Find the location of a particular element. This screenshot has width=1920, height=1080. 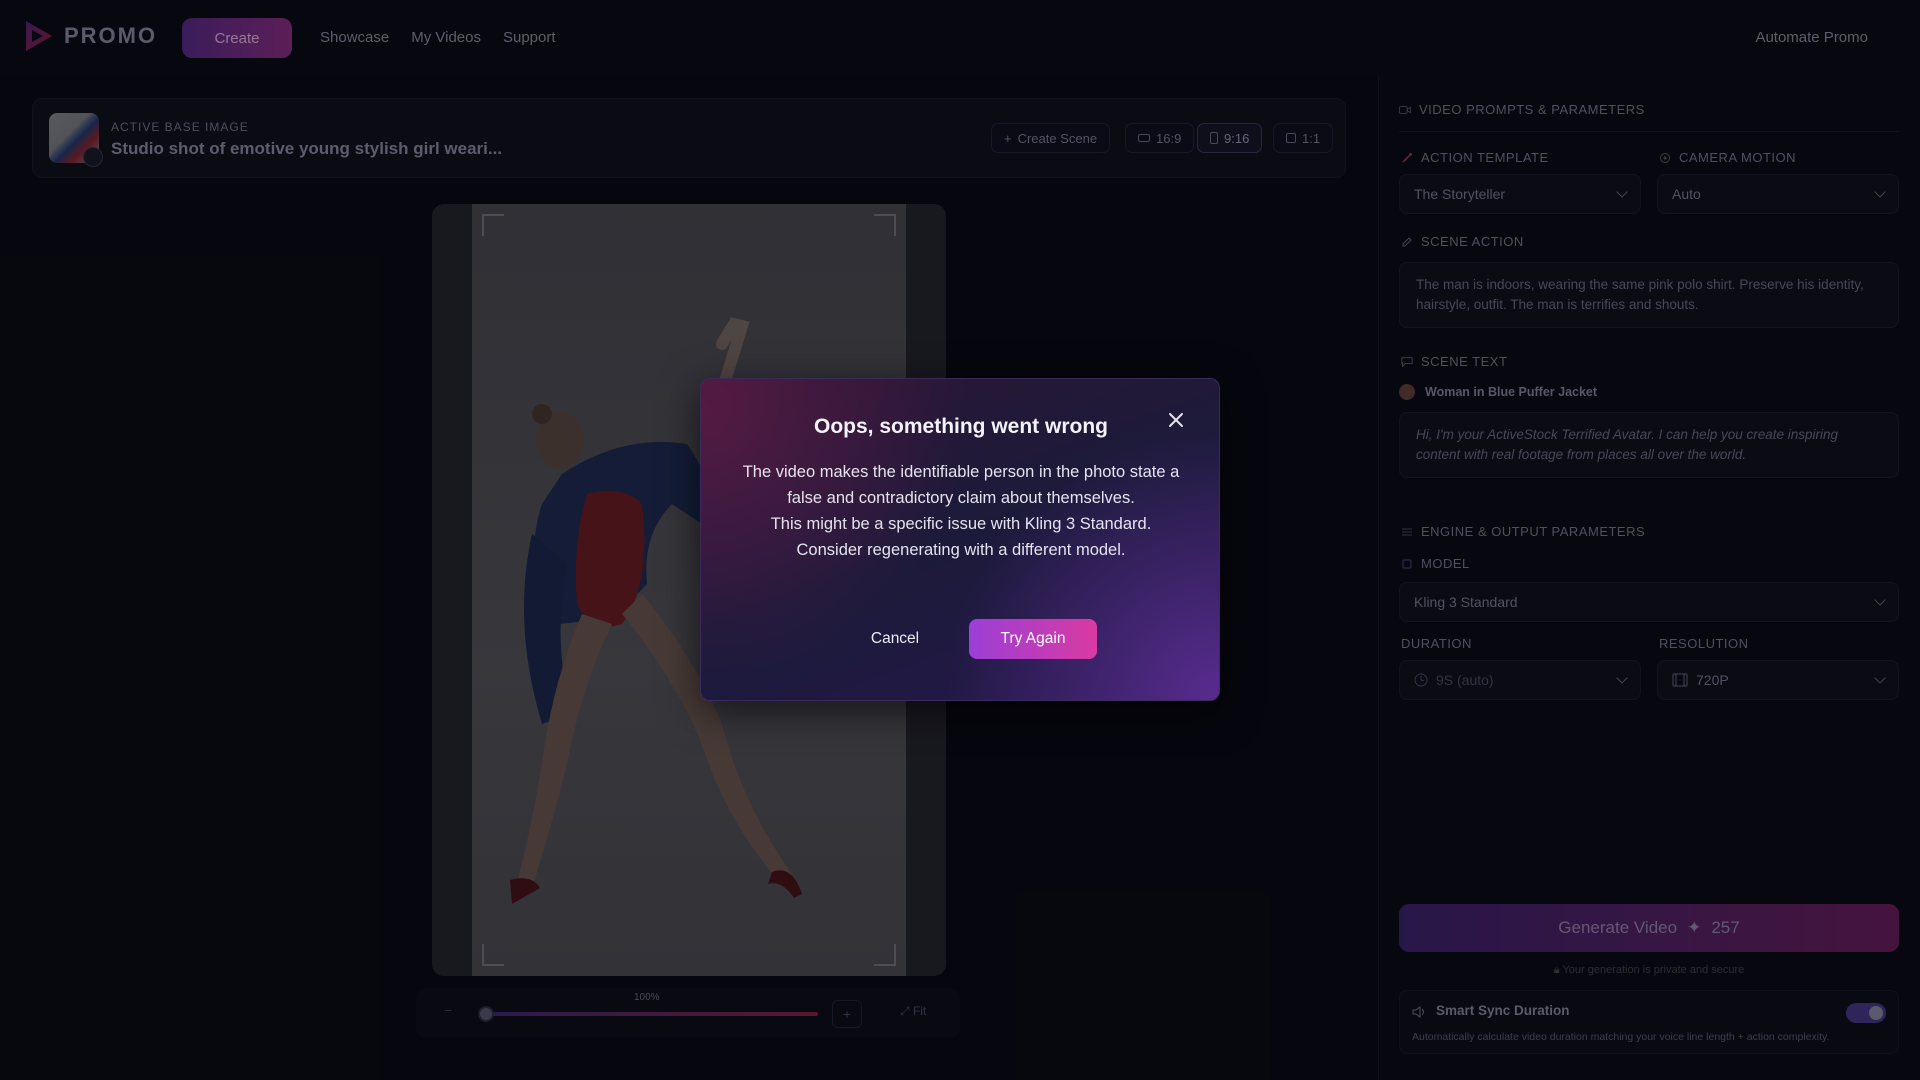

cancel-button: Cancel is located at coordinates (895, 639).